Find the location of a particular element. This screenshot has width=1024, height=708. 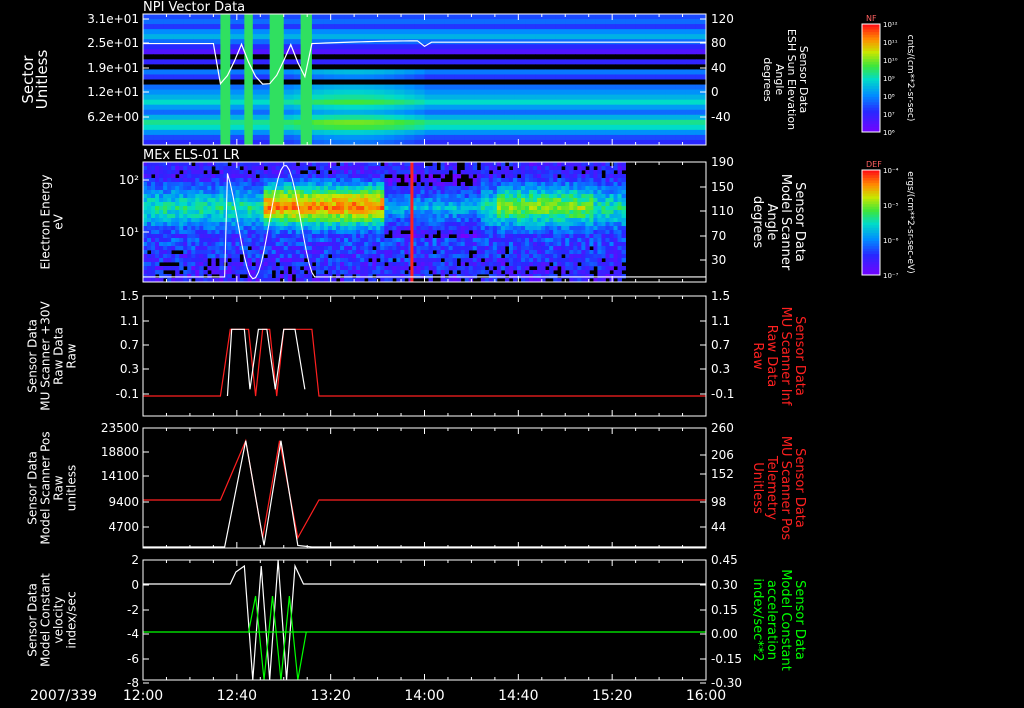

y-tick-label: 10¹ is located at coordinates (129, 232).